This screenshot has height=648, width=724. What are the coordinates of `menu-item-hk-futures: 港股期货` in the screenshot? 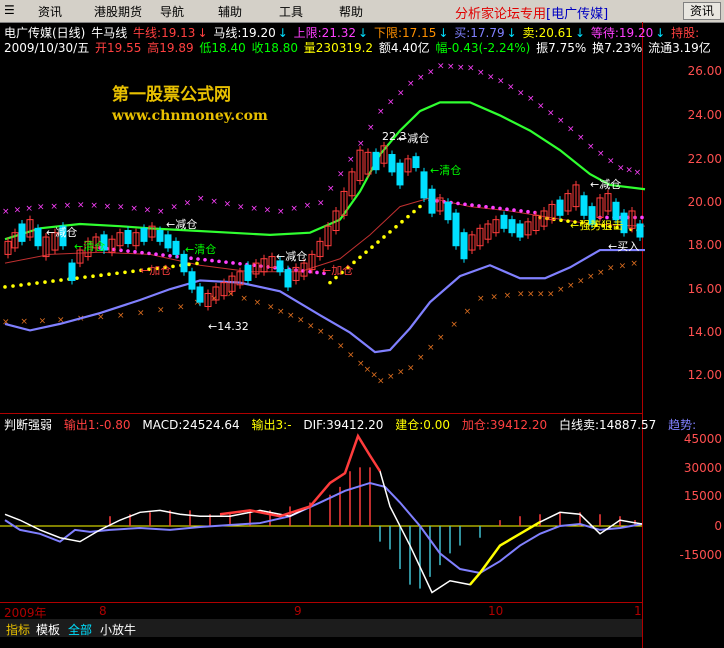 It's located at (118, 11).